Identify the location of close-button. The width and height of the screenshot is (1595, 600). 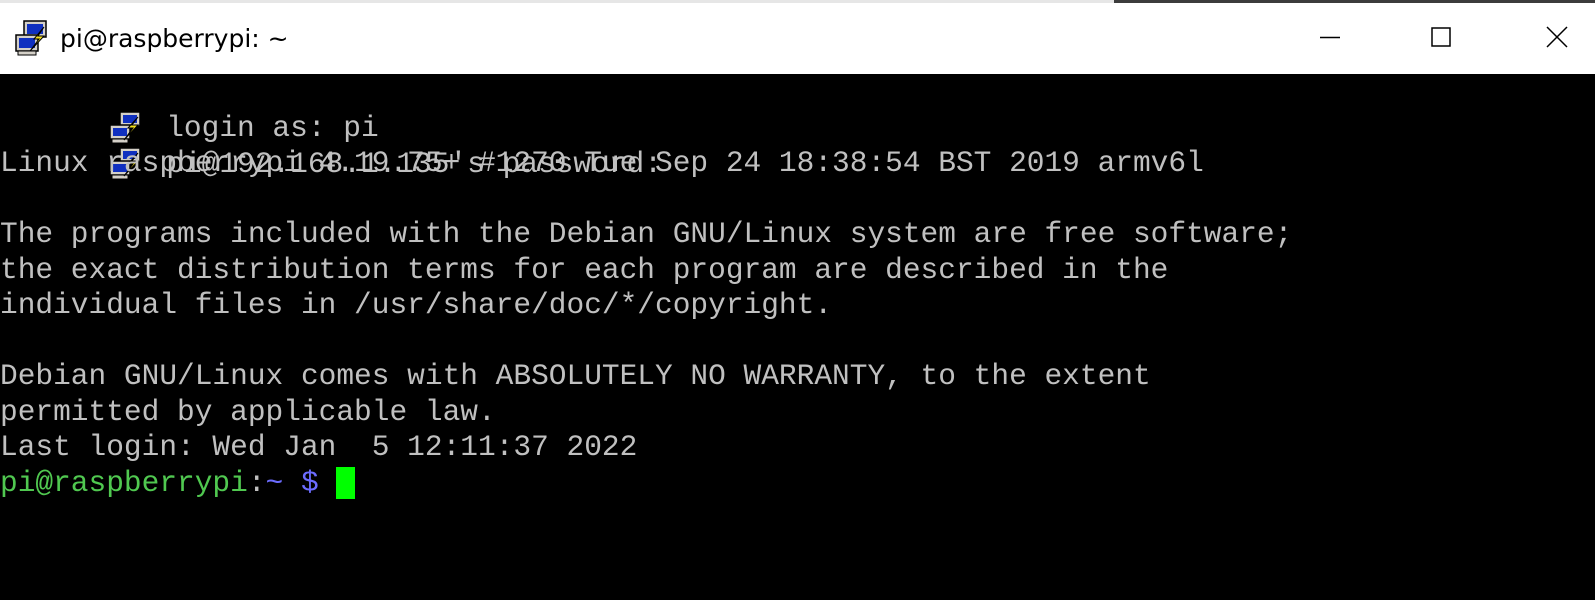
(1560, 38).